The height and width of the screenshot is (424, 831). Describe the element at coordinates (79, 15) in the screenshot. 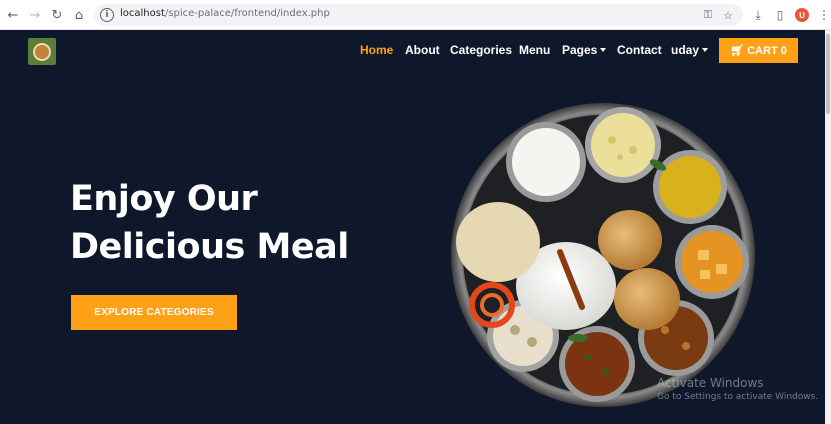

I see `home-icon: ⌂` at that location.